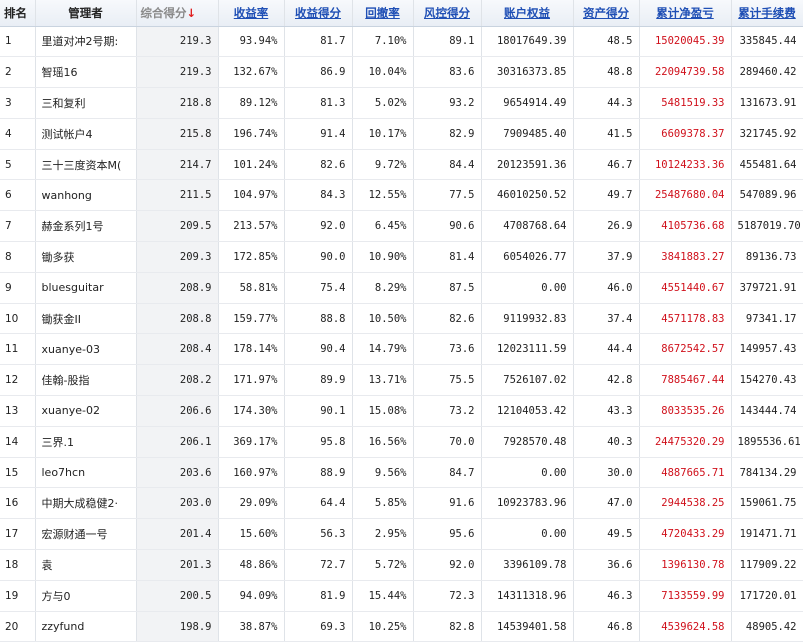 This screenshot has height=643, width=803. What do you see at coordinates (86, 319) in the screenshot?
I see `cell-manager: 锄获金II` at bounding box center [86, 319].